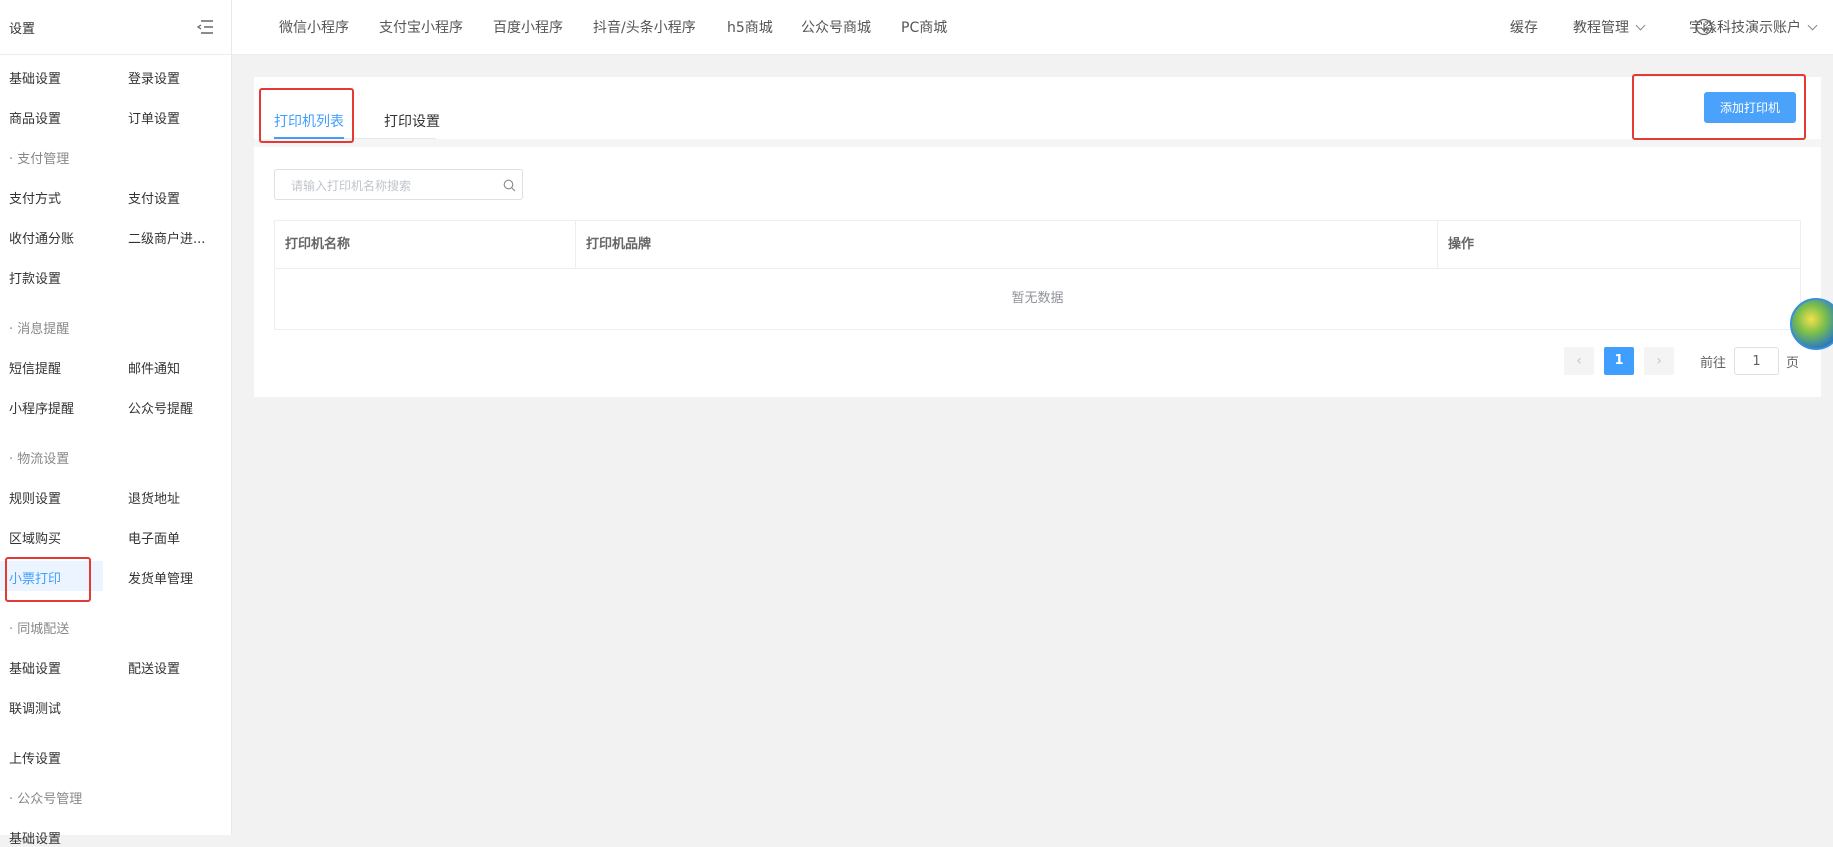  I want to click on sidebar-item-return-addr: 退货地址, so click(154, 497).